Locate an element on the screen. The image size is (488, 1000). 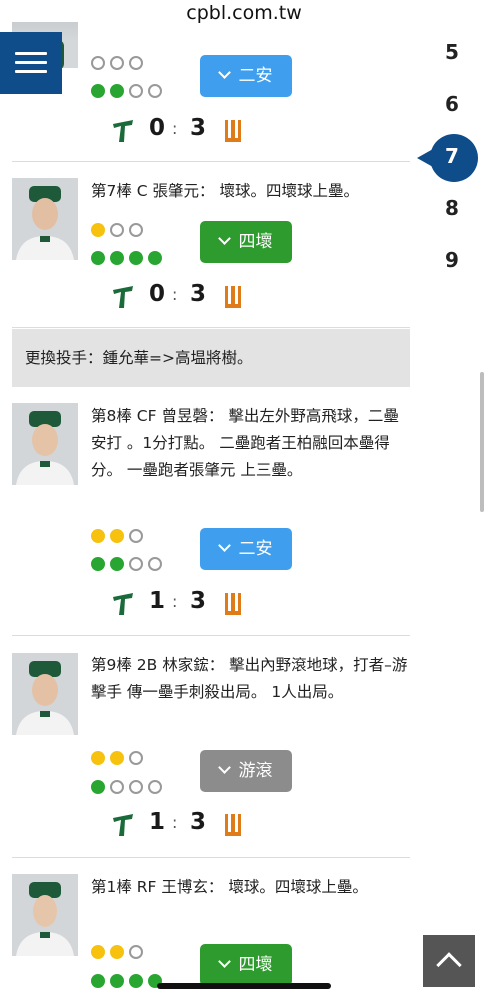
hamburger-menu-button is located at coordinates (31, 63).